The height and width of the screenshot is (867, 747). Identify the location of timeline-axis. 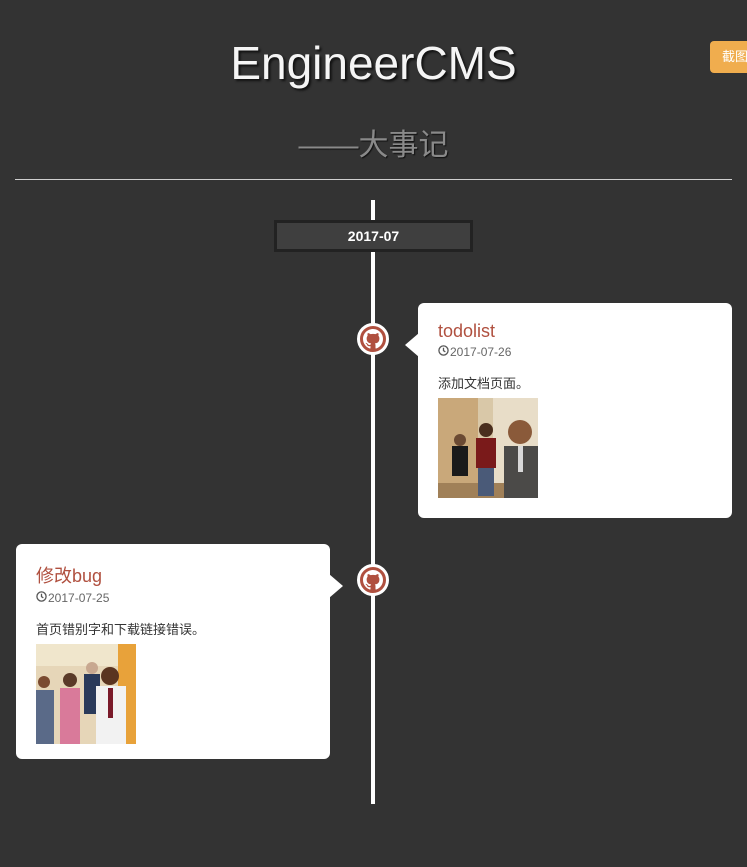
(373, 502).